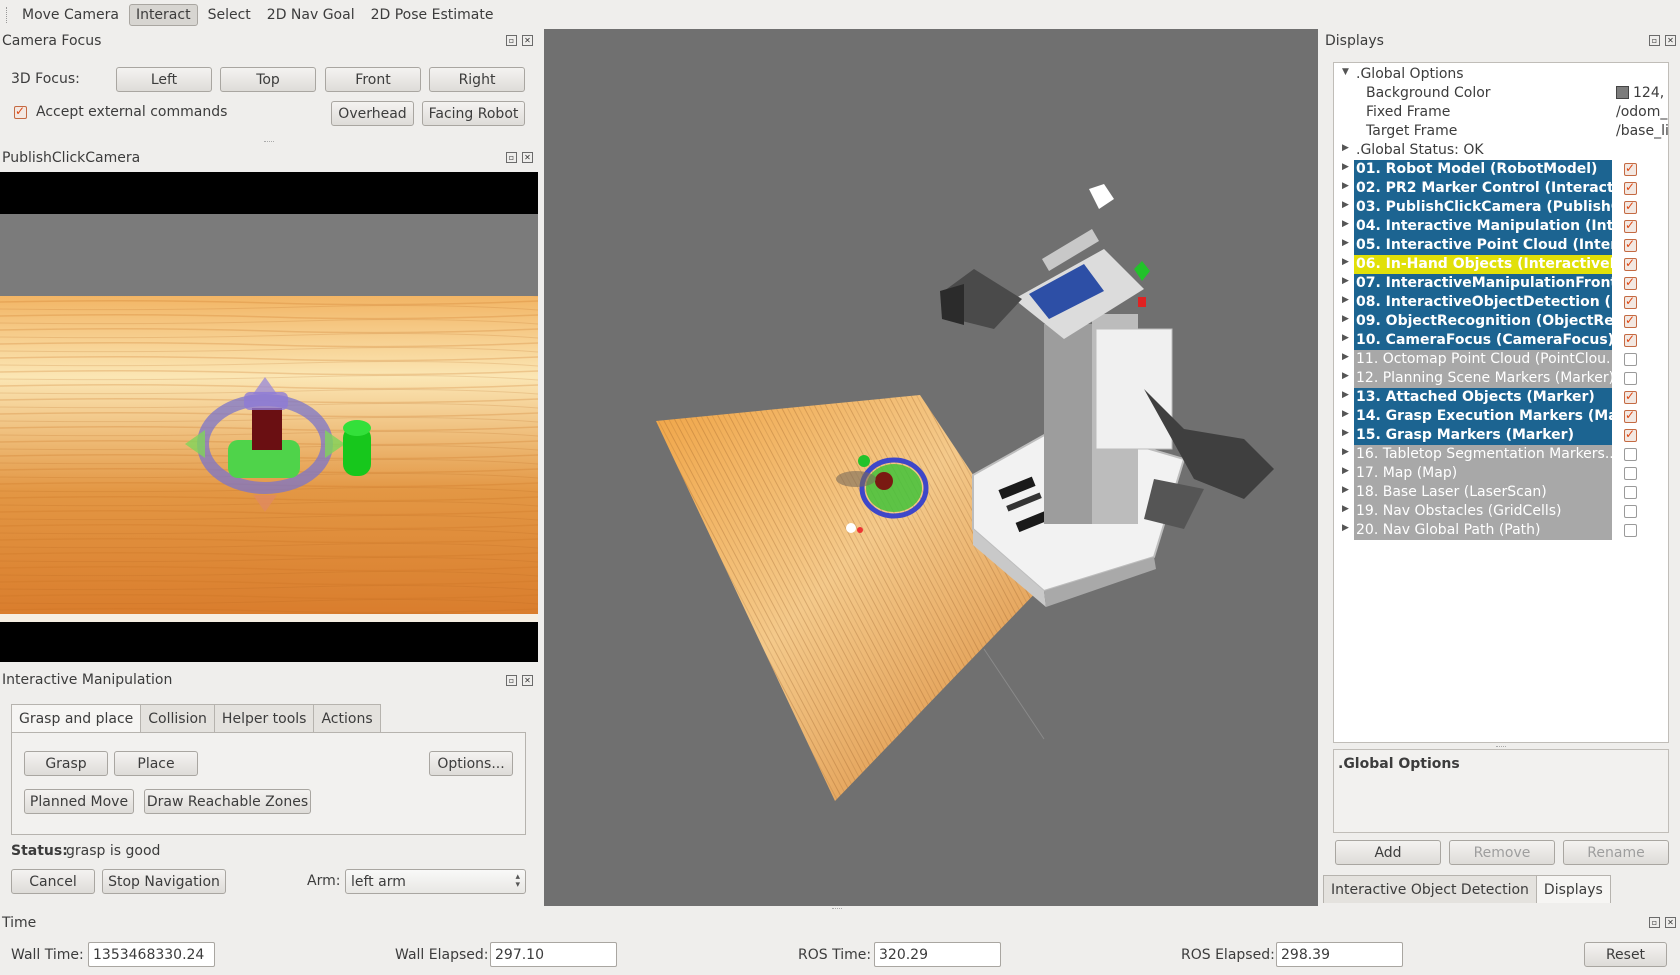 The height and width of the screenshot is (975, 1680). I want to click on collapse-arrow-icon: ▼, so click(1345, 72).